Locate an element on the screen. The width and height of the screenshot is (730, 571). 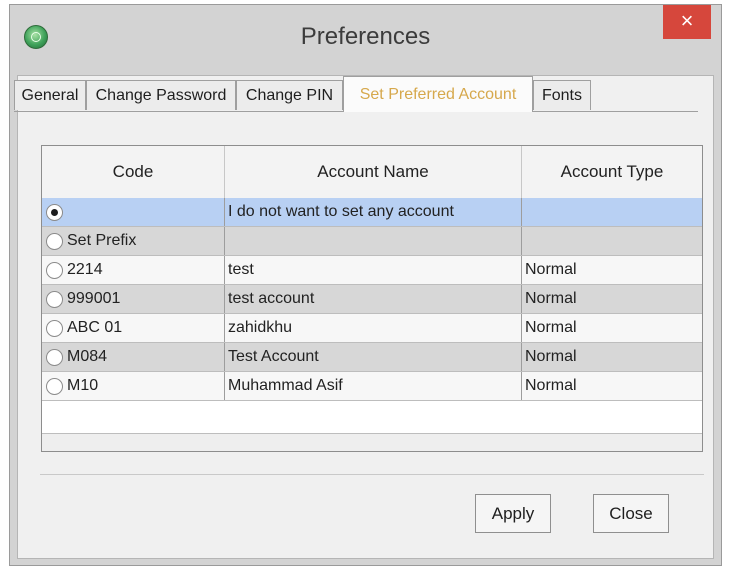
table-row: ABC 01 zahidkhu Normal is located at coordinates (372, 328).